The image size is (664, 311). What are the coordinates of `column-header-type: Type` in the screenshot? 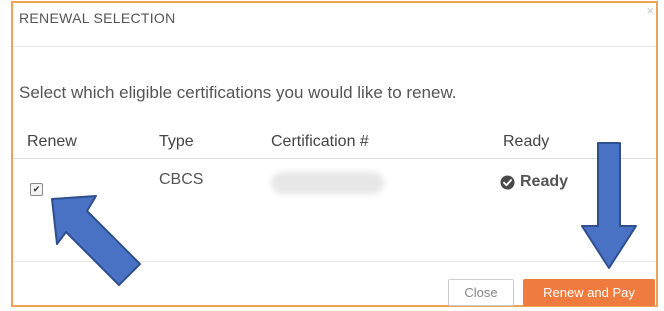 It's located at (176, 141).